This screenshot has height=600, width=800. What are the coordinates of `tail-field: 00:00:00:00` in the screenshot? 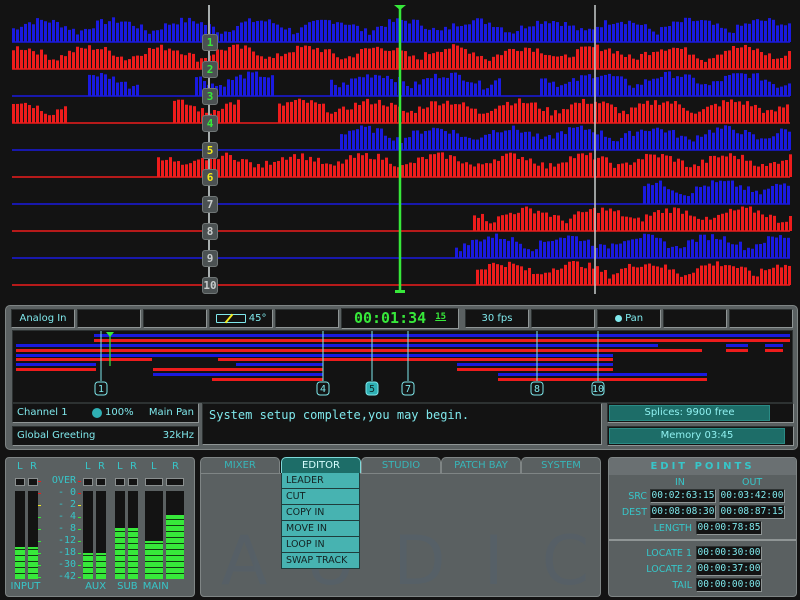 It's located at (729, 585).